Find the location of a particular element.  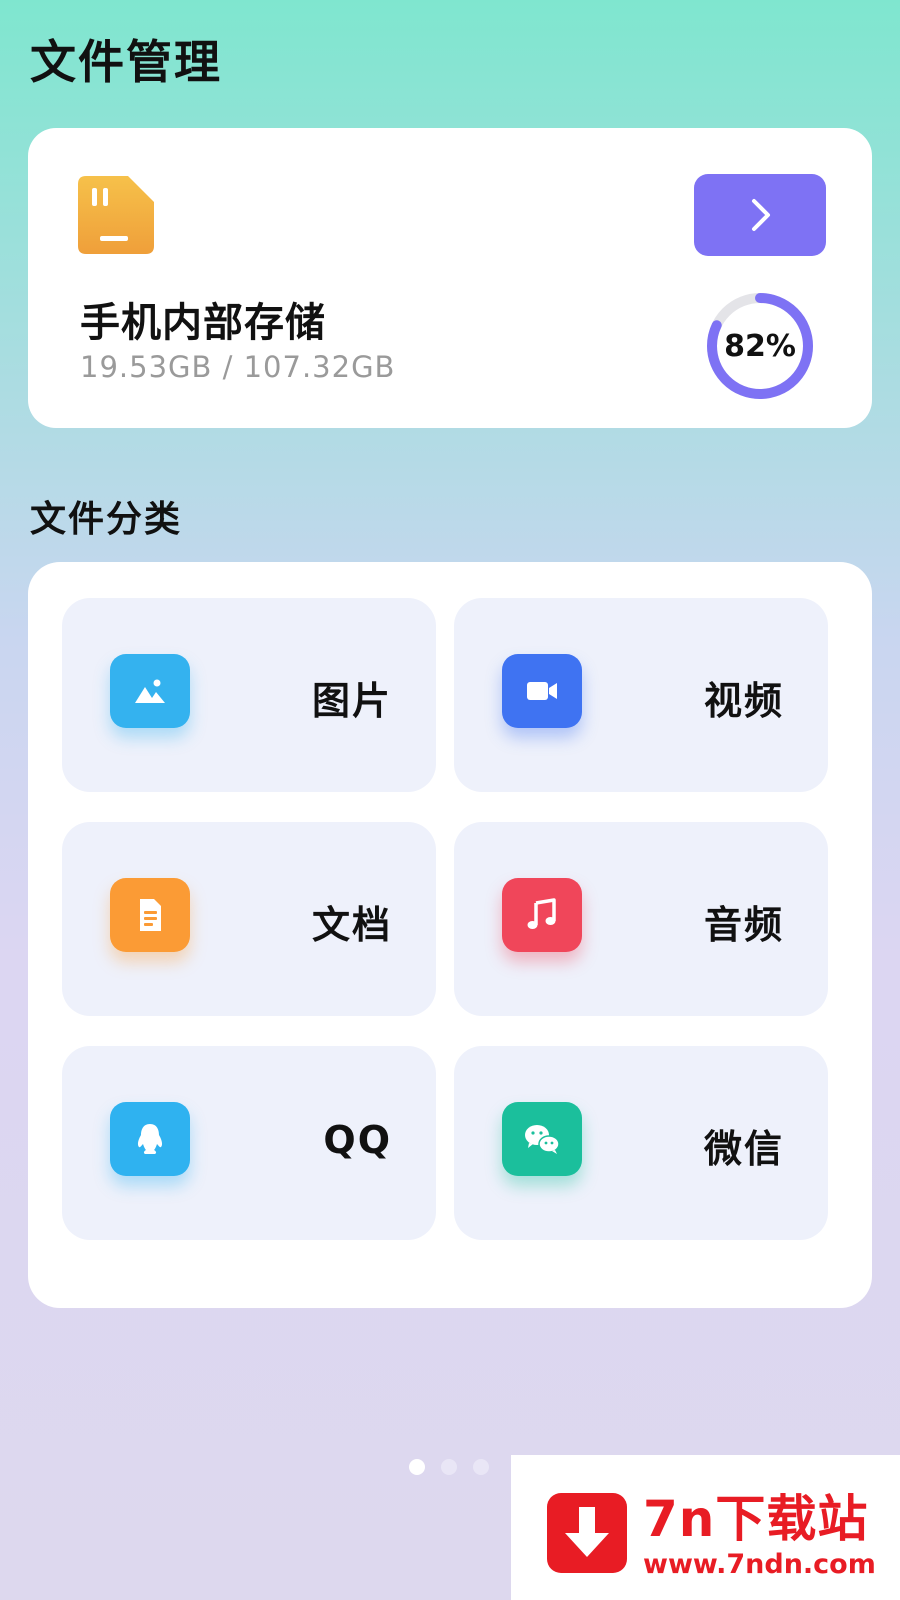

storage-name: 手机内部存储 is located at coordinates (203, 323).